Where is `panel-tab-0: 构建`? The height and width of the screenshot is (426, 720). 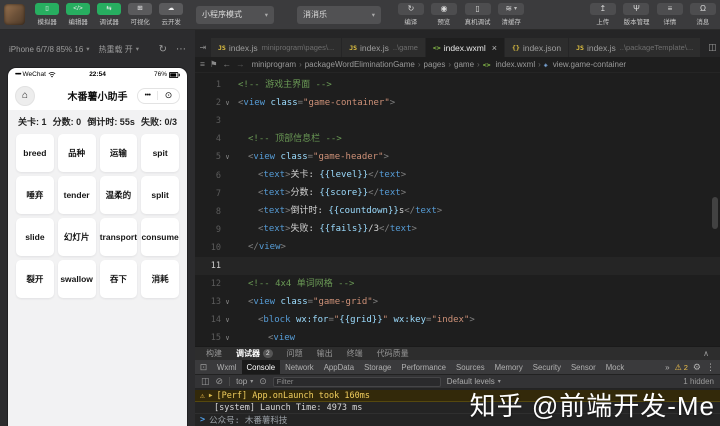
panel-tab-0: 构建 is located at coordinates (214, 353).